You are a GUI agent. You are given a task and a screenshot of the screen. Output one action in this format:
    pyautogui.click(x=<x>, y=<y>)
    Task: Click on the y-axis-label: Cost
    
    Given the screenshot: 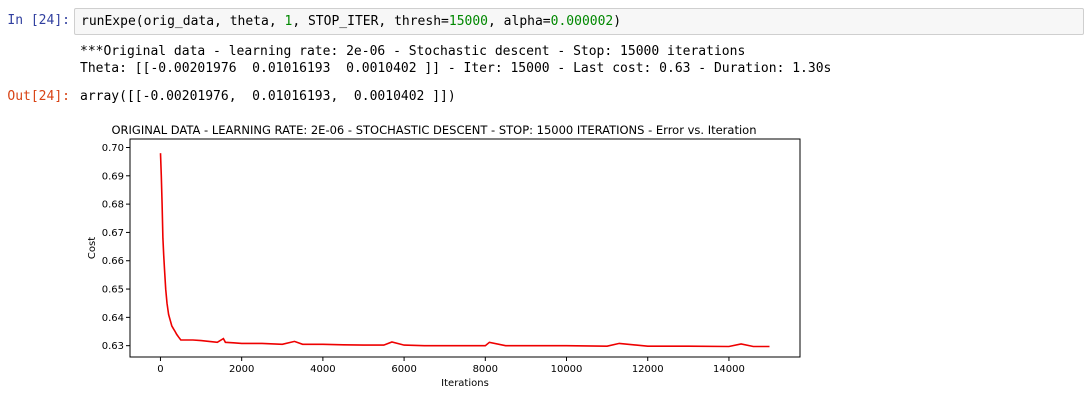 What is the action you would take?
    pyautogui.click(x=92, y=248)
    